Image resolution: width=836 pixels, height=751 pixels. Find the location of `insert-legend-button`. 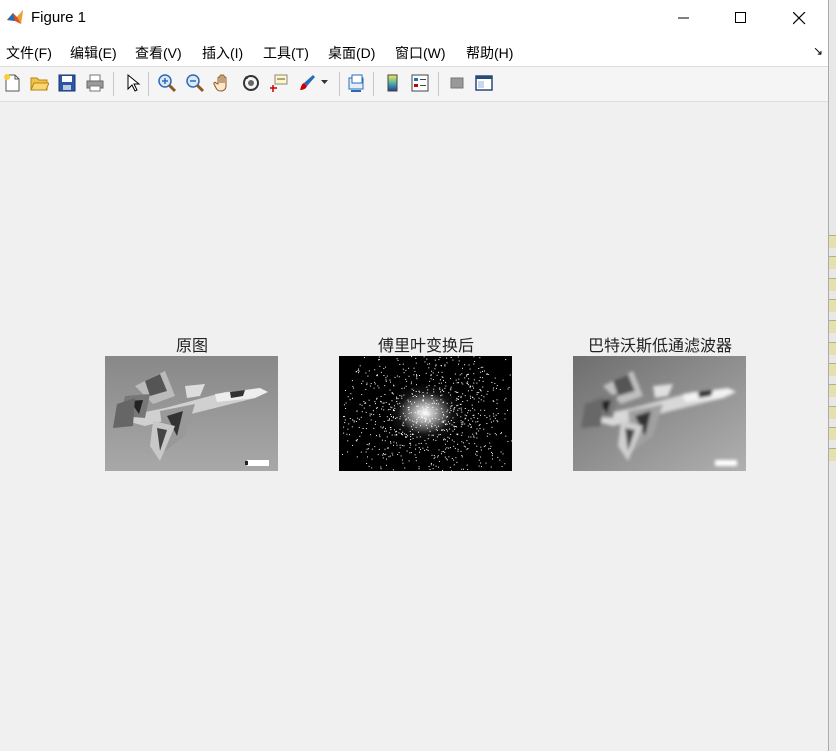

insert-legend-button is located at coordinates (420, 83).